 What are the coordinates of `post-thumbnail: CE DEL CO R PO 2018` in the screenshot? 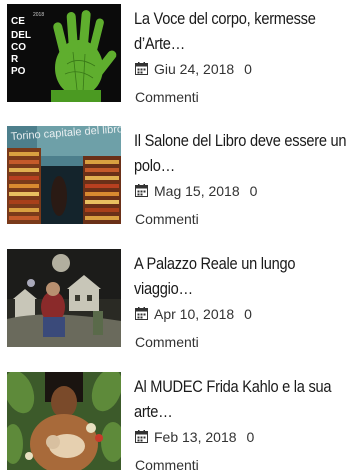 It's located at (64, 53).